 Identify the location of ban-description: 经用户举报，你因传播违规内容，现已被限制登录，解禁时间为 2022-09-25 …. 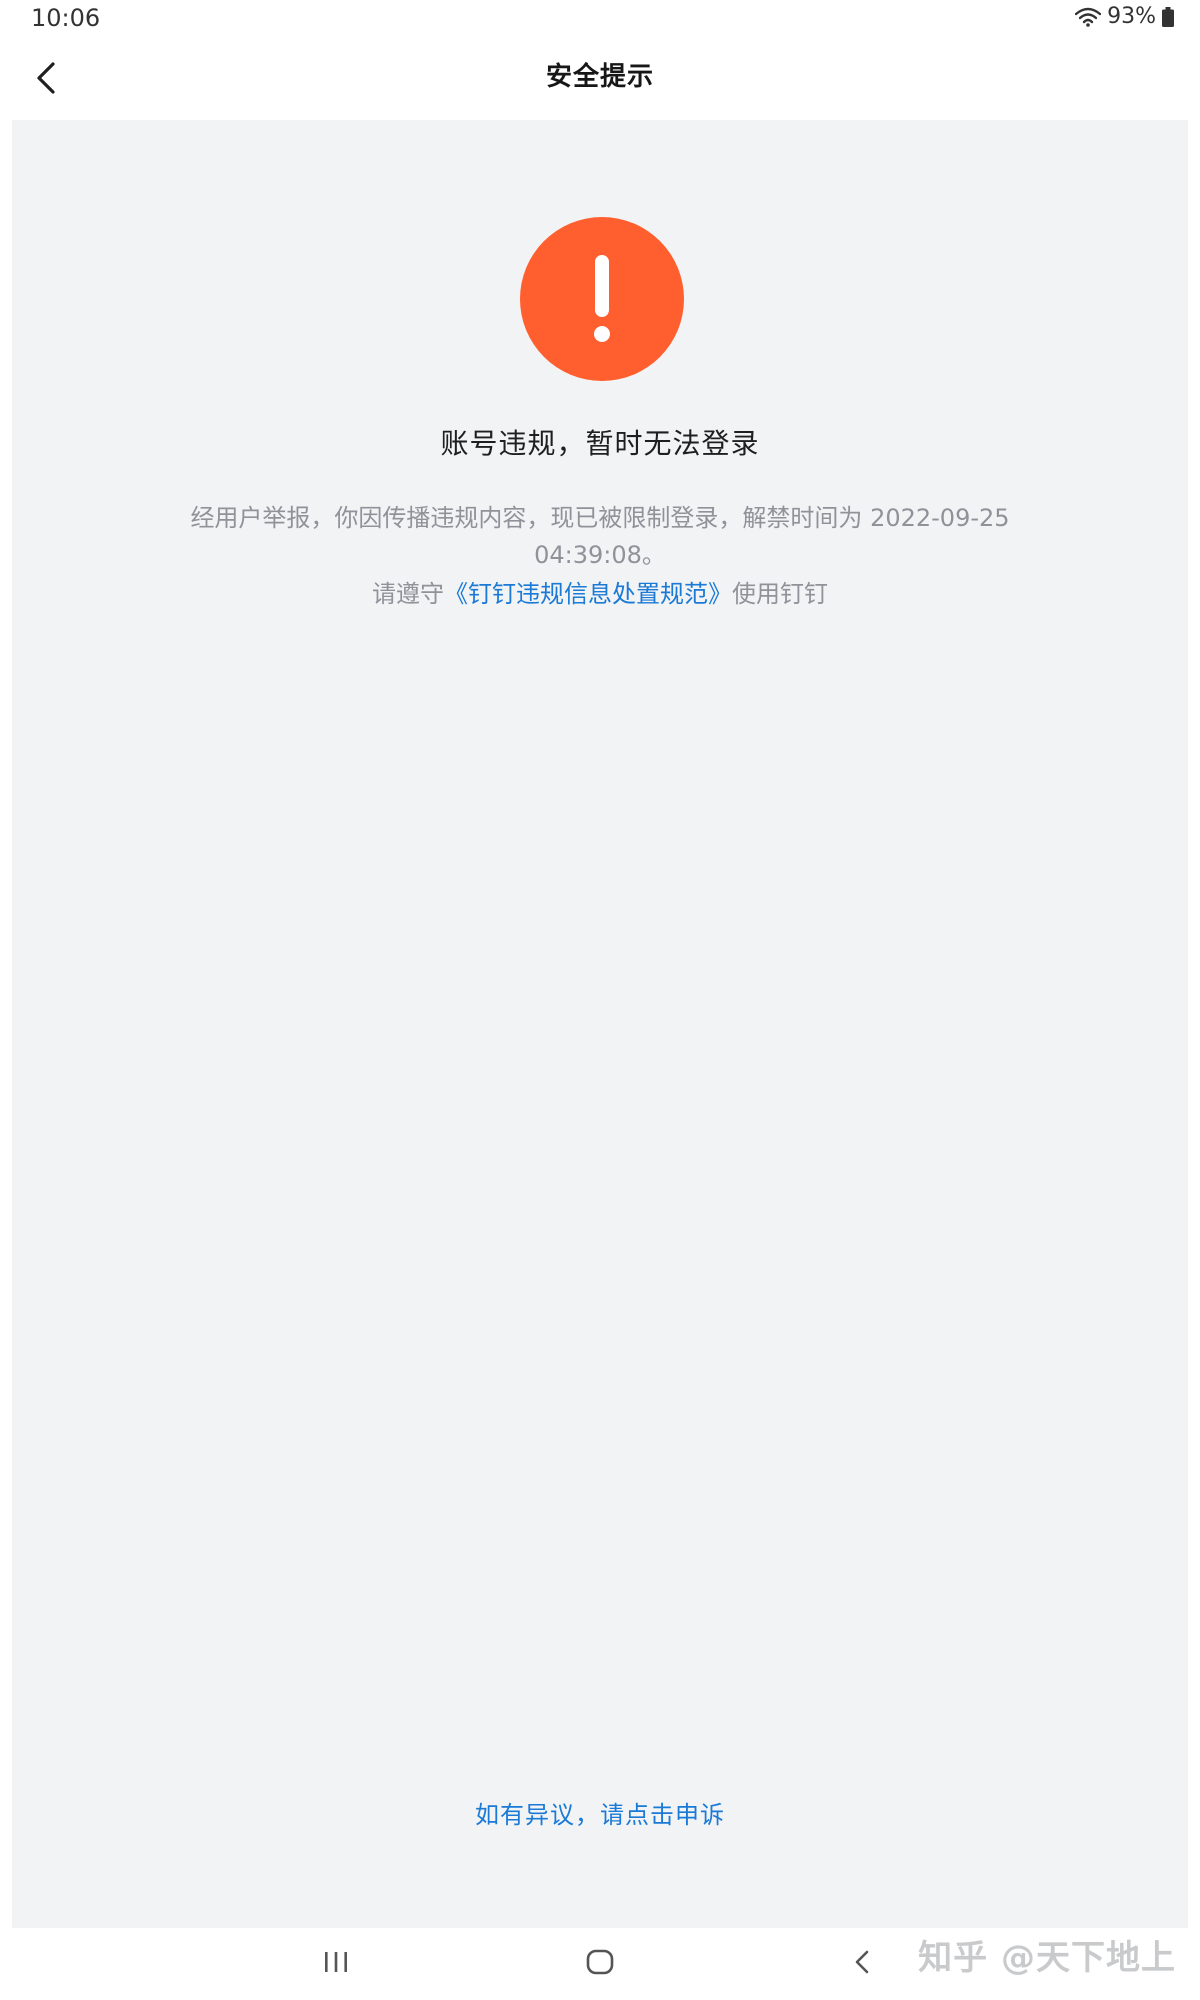
(600, 536).